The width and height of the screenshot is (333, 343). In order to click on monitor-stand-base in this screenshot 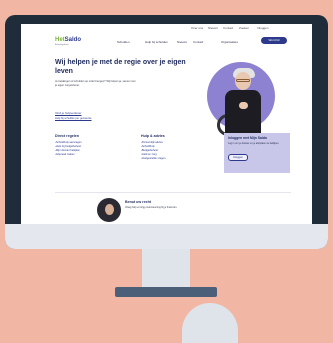, I will do `click(166, 292)`.